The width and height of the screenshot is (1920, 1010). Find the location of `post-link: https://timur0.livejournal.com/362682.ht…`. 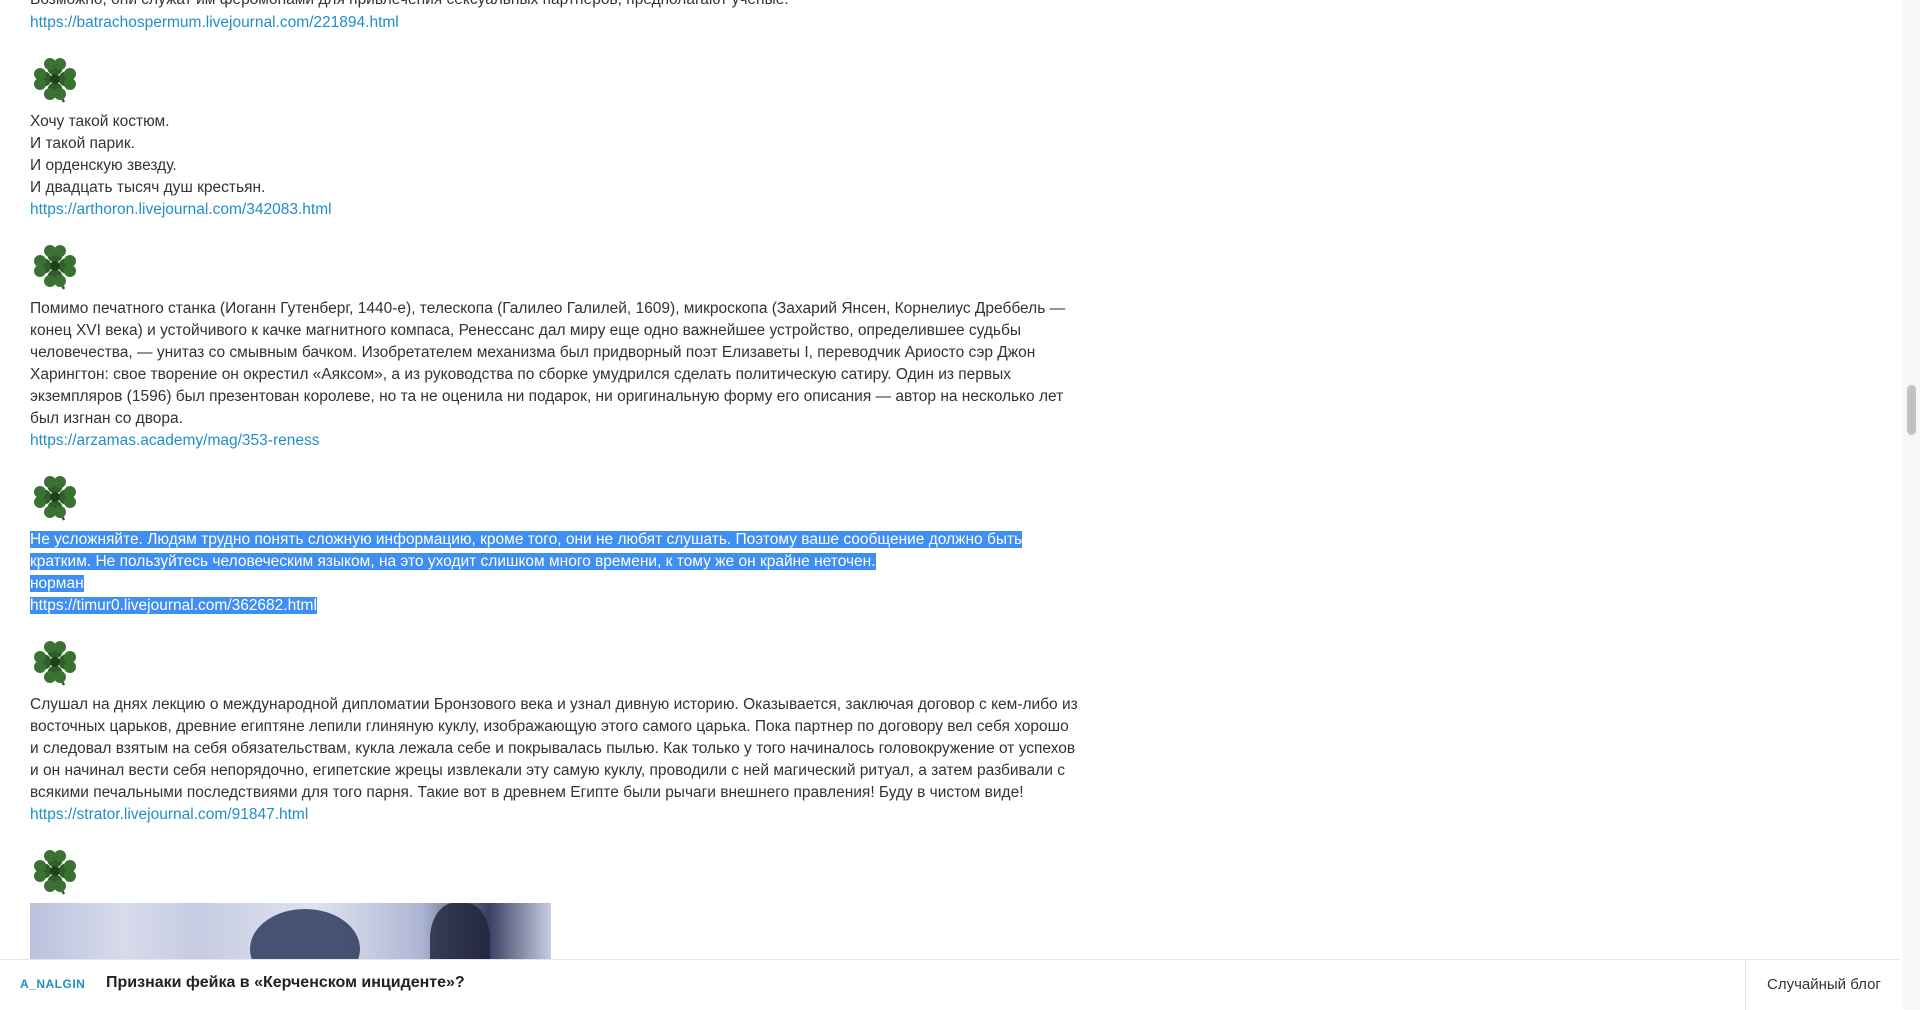

post-link: https://timur0.livejournal.com/362682.ht… is located at coordinates (173, 605).